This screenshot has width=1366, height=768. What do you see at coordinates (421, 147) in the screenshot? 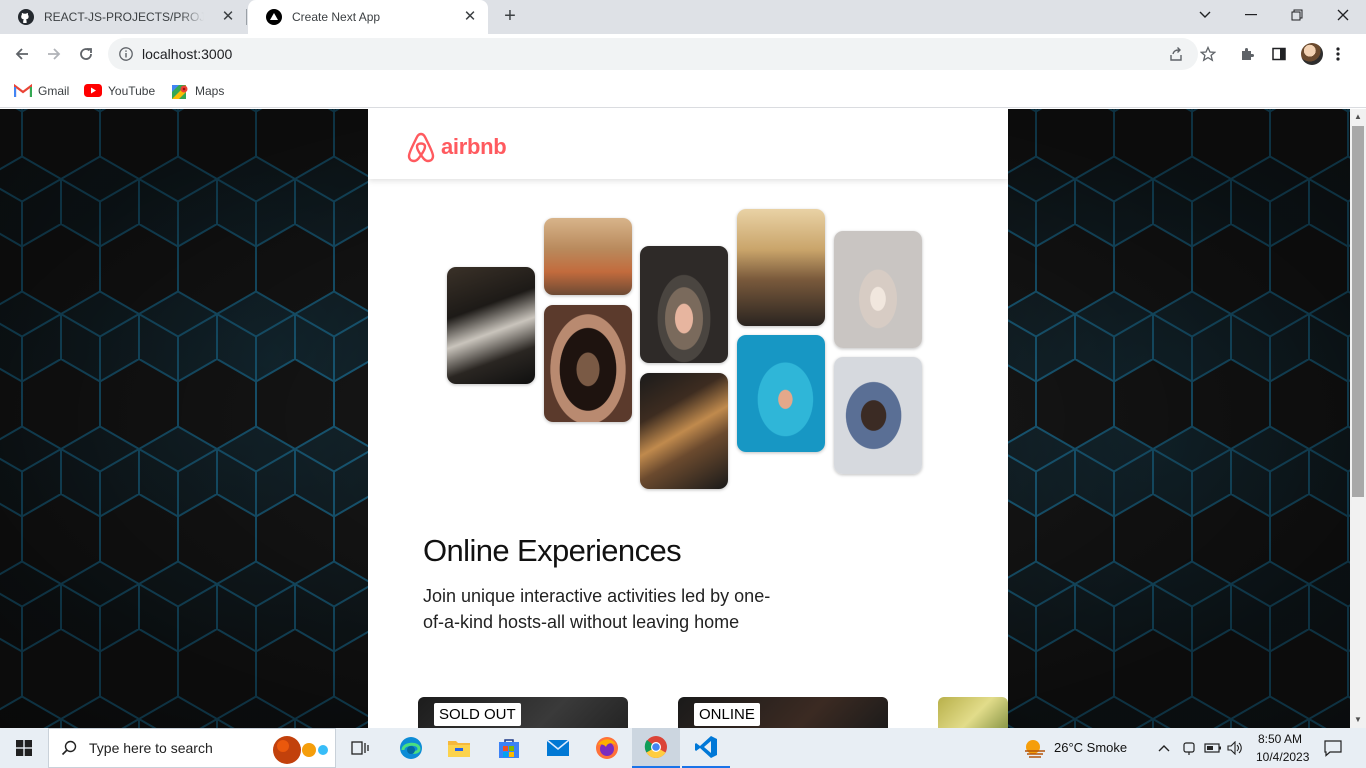
I see `airbnb-belo-icon` at bounding box center [421, 147].